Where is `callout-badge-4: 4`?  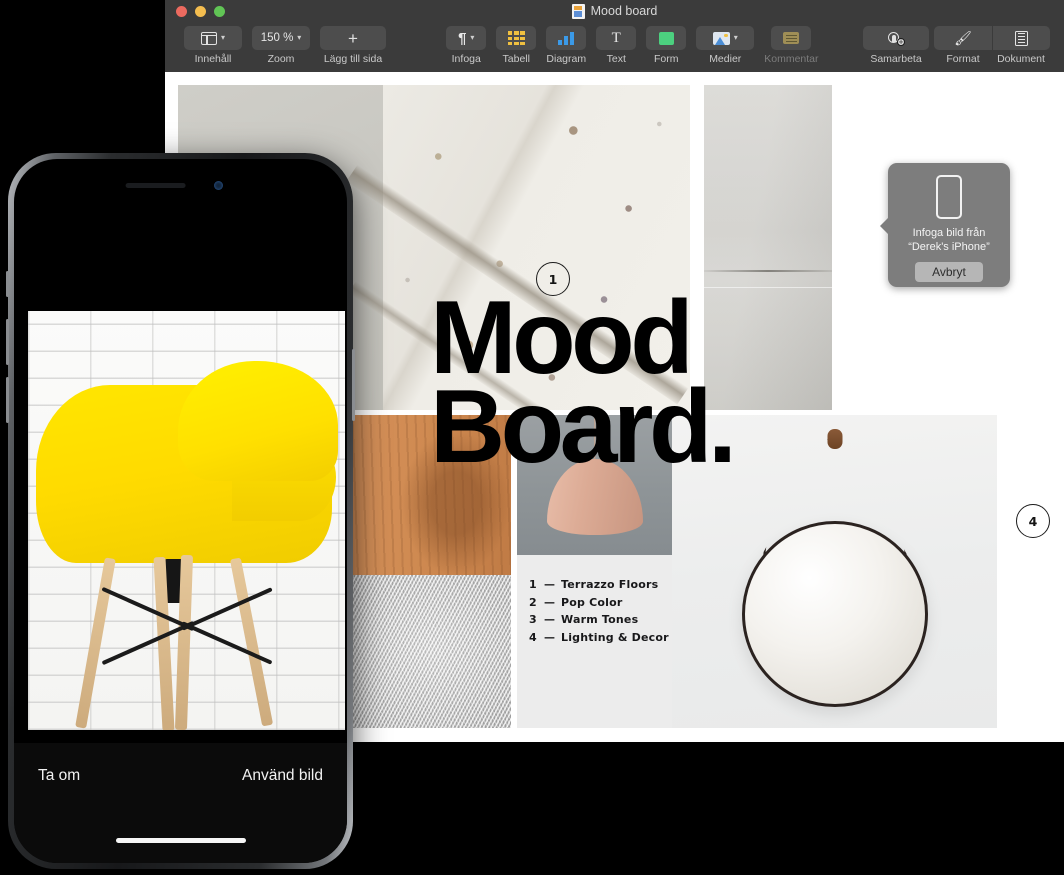 callout-badge-4: 4 is located at coordinates (1033, 521).